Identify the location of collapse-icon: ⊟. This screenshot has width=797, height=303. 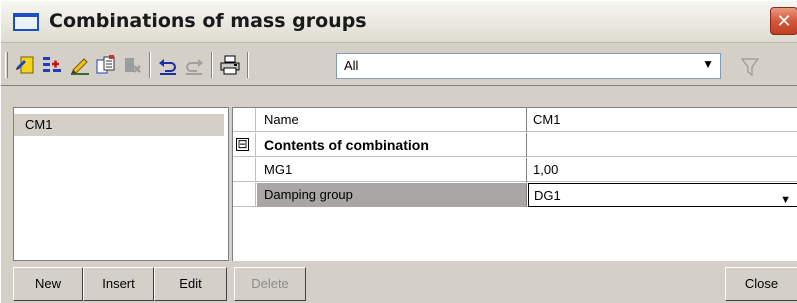
(242, 144).